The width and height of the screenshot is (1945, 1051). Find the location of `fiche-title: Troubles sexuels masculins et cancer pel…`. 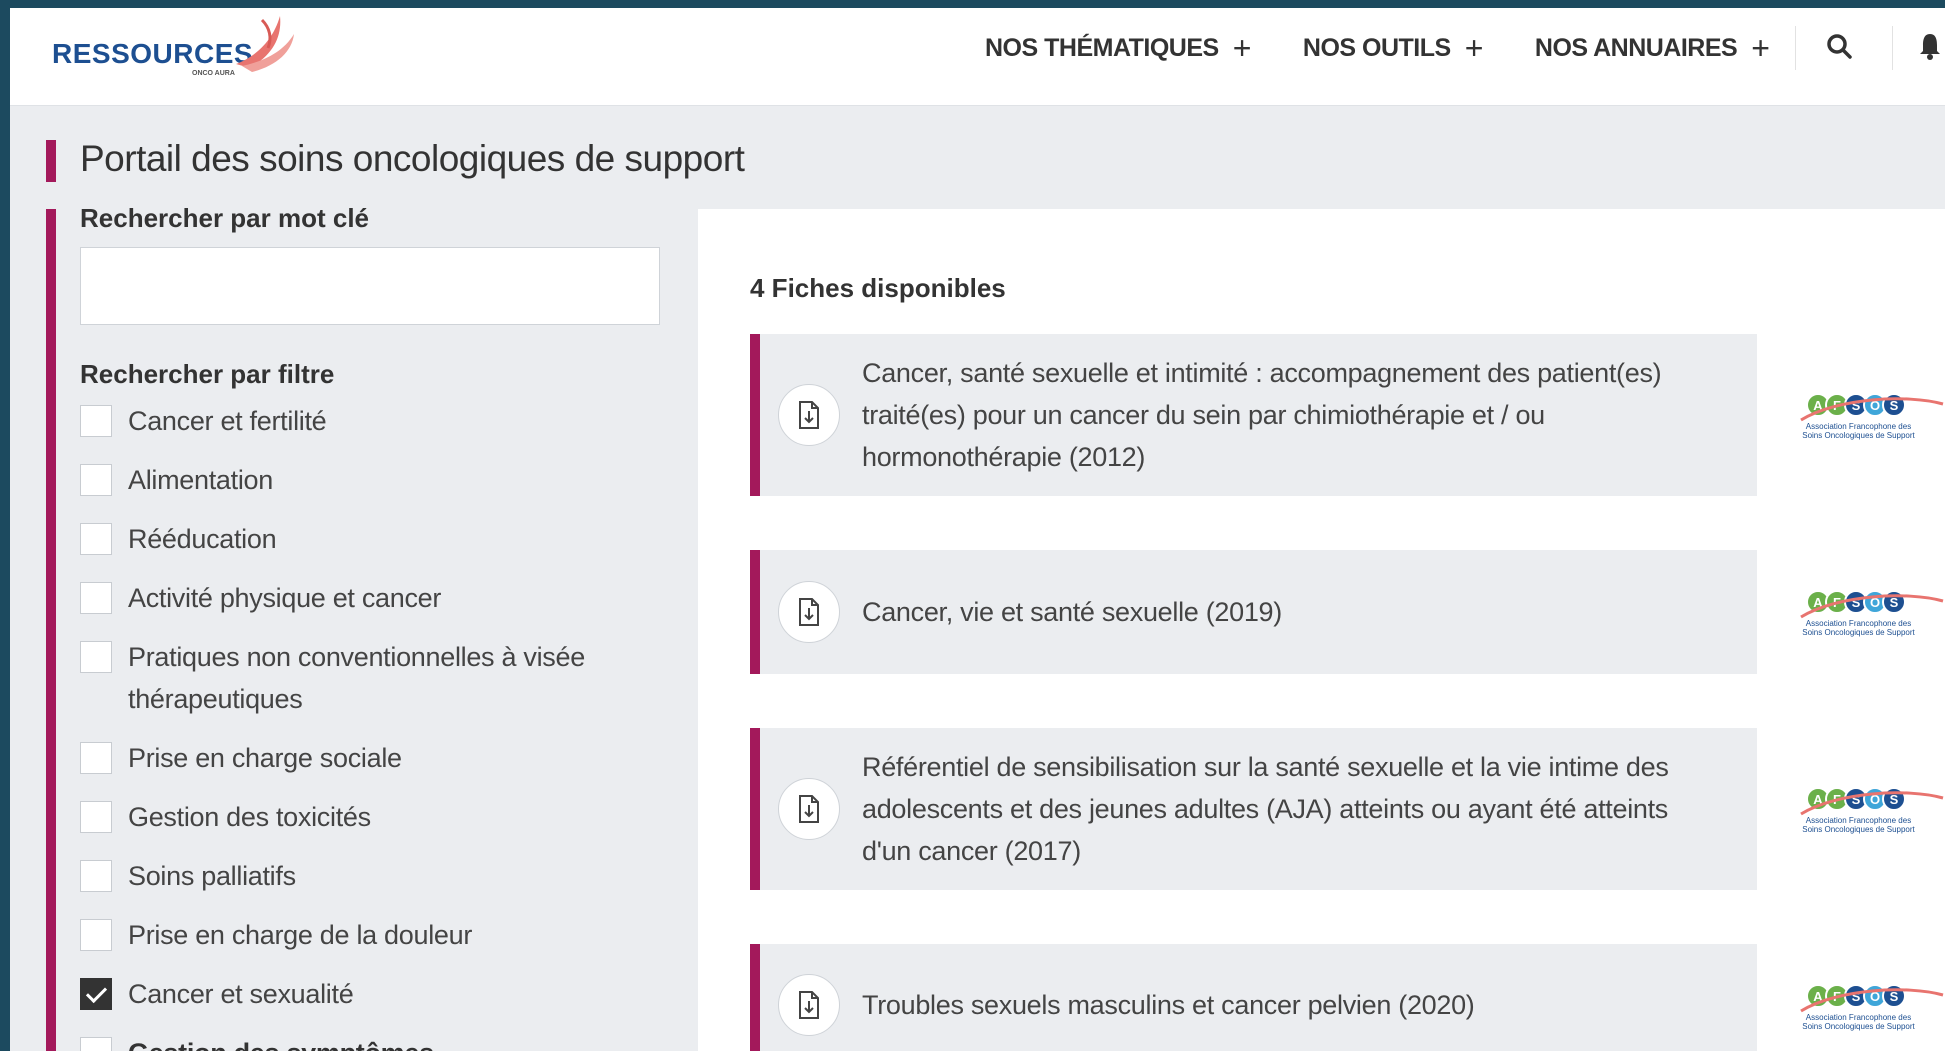

fiche-title: Troubles sexuels masculins et cancer pel… is located at coordinates (1168, 1005).